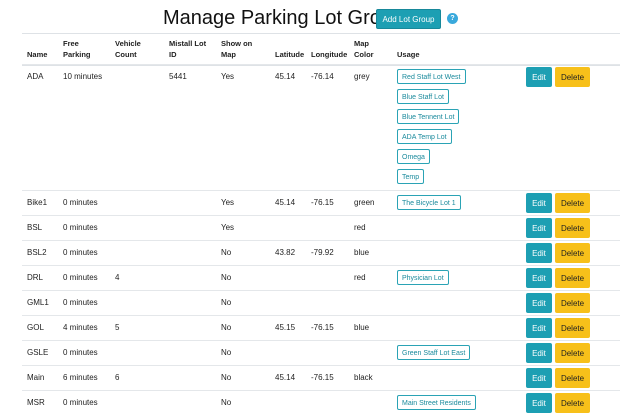  I want to click on cell-free-parking: 4 minutes, so click(80, 327).